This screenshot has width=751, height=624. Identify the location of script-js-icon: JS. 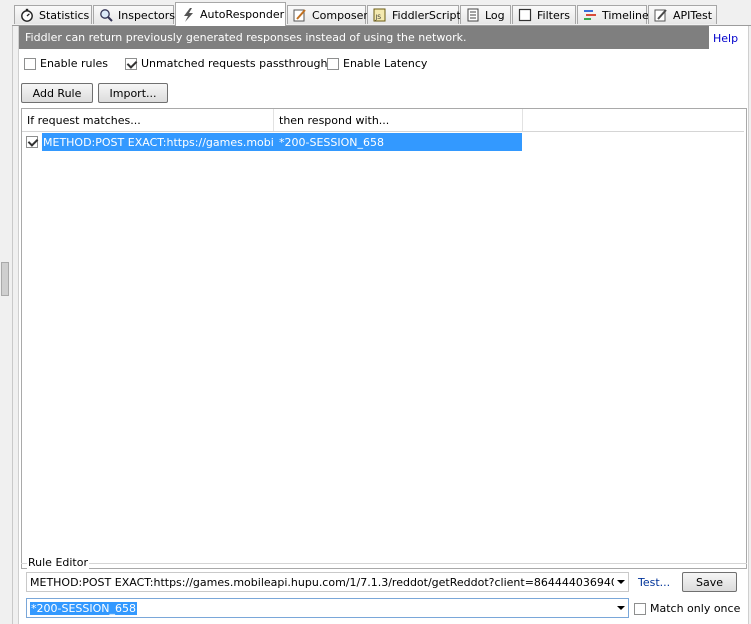
(380, 15).